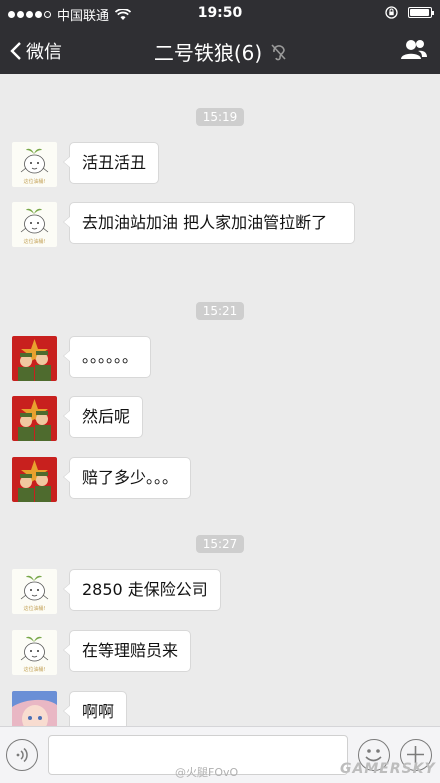 This screenshot has width=440, height=783. I want to click on message-row: 这位油桶! 在等理赔员来, so click(102, 652).